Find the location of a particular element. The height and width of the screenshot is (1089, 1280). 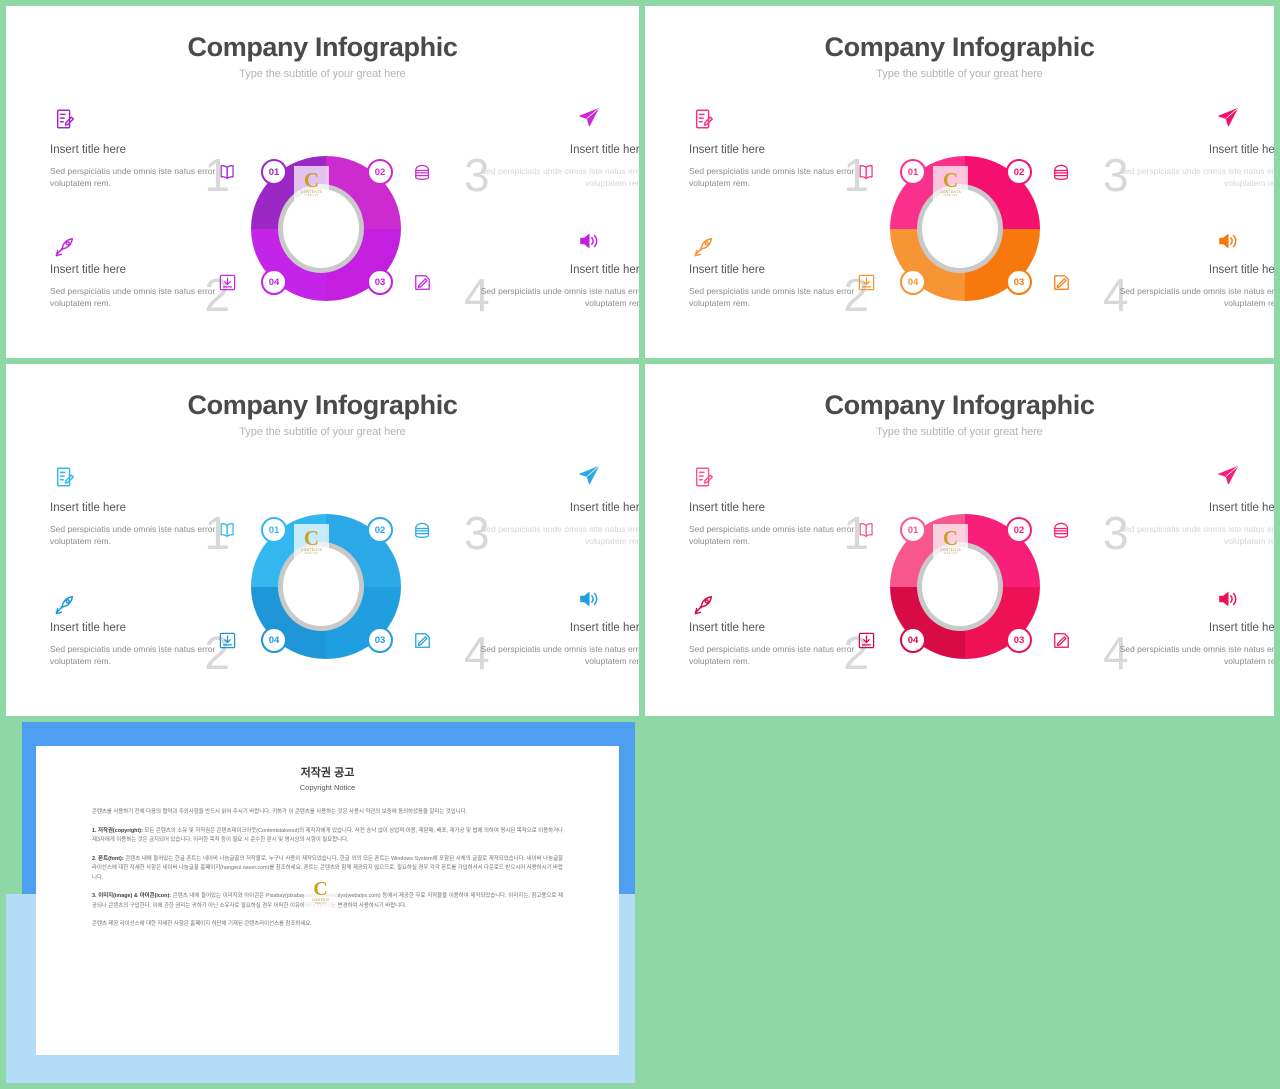

badge-label: 01 is located at coordinates (274, 172).